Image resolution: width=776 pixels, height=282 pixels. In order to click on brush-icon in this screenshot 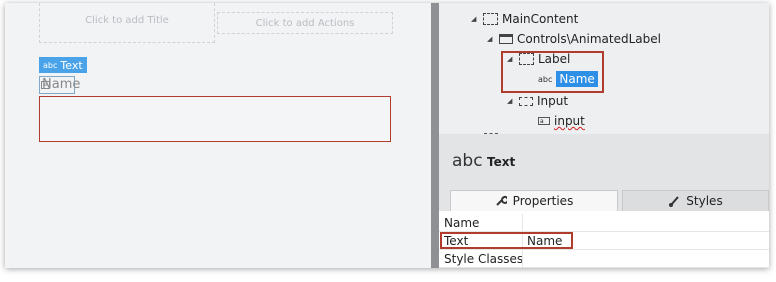, I will do `click(674, 201)`.